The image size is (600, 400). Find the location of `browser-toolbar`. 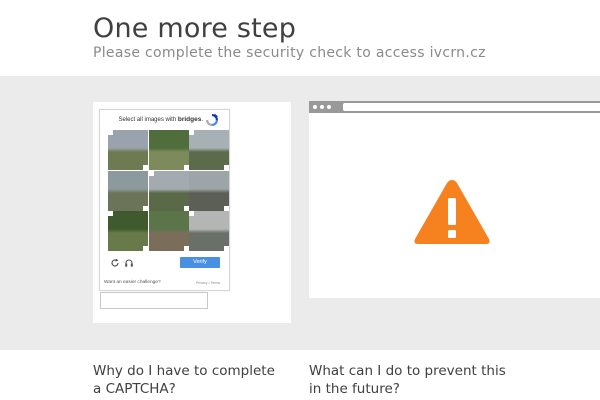

browser-toolbar is located at coordinates (454, 107).